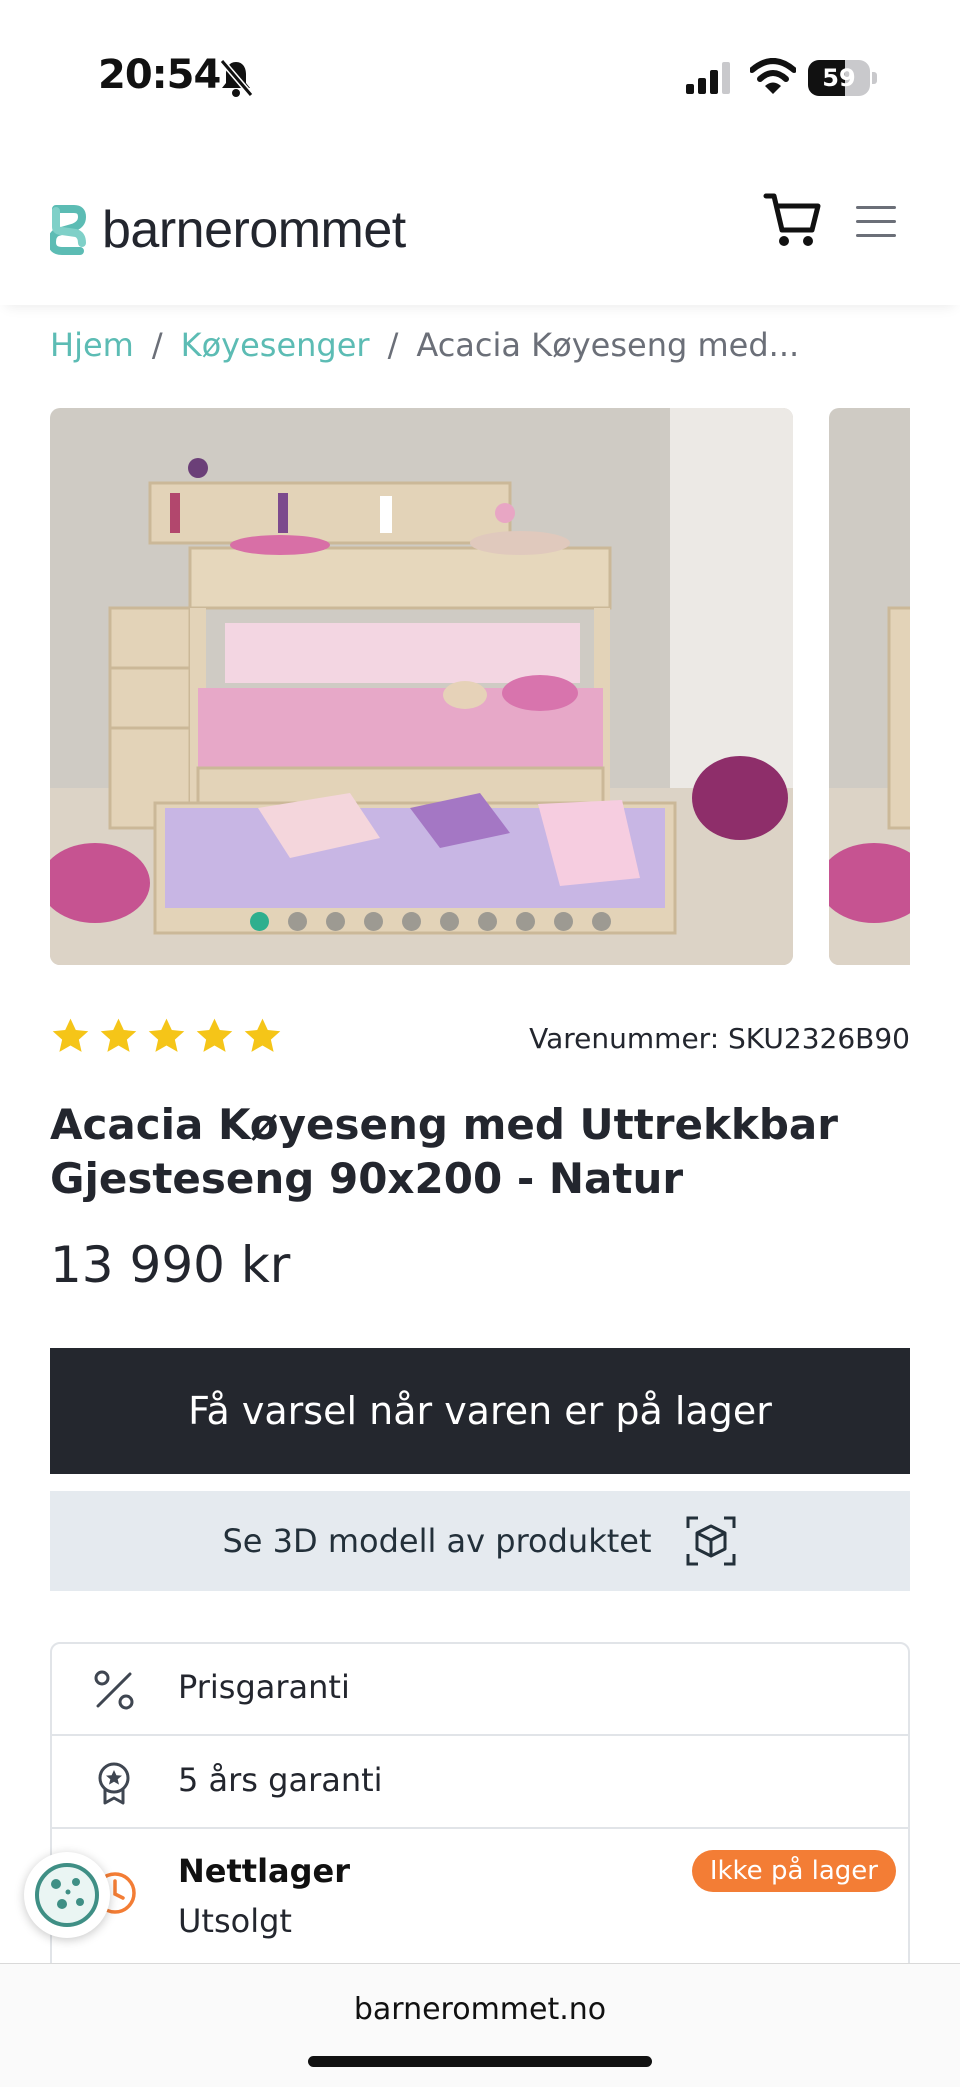 The image size is (960, 2087). I want to click on rating-stars, so click(166, 1036).